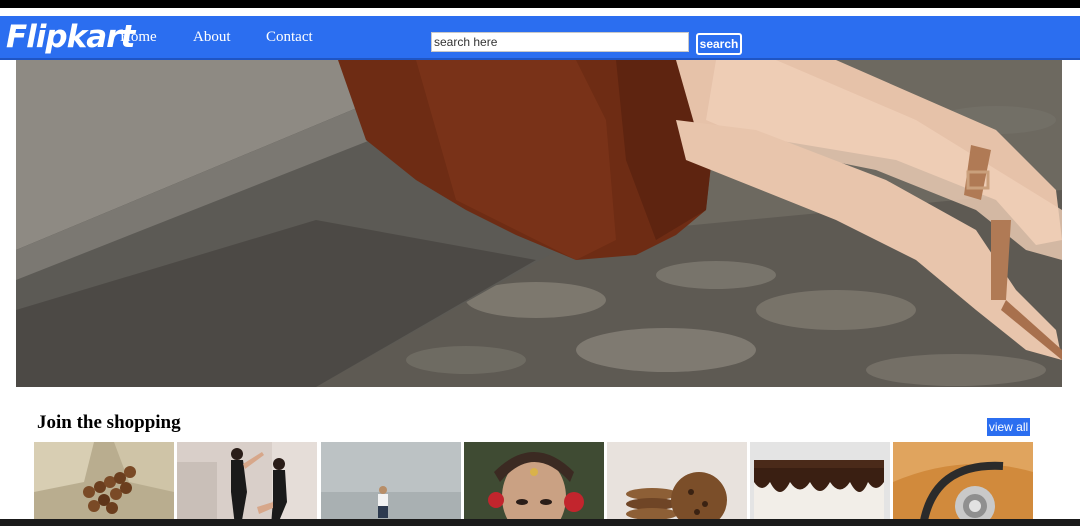 This screenshot has width=1080, height=526. I want to click on dancers-tile, so click(247, 484).